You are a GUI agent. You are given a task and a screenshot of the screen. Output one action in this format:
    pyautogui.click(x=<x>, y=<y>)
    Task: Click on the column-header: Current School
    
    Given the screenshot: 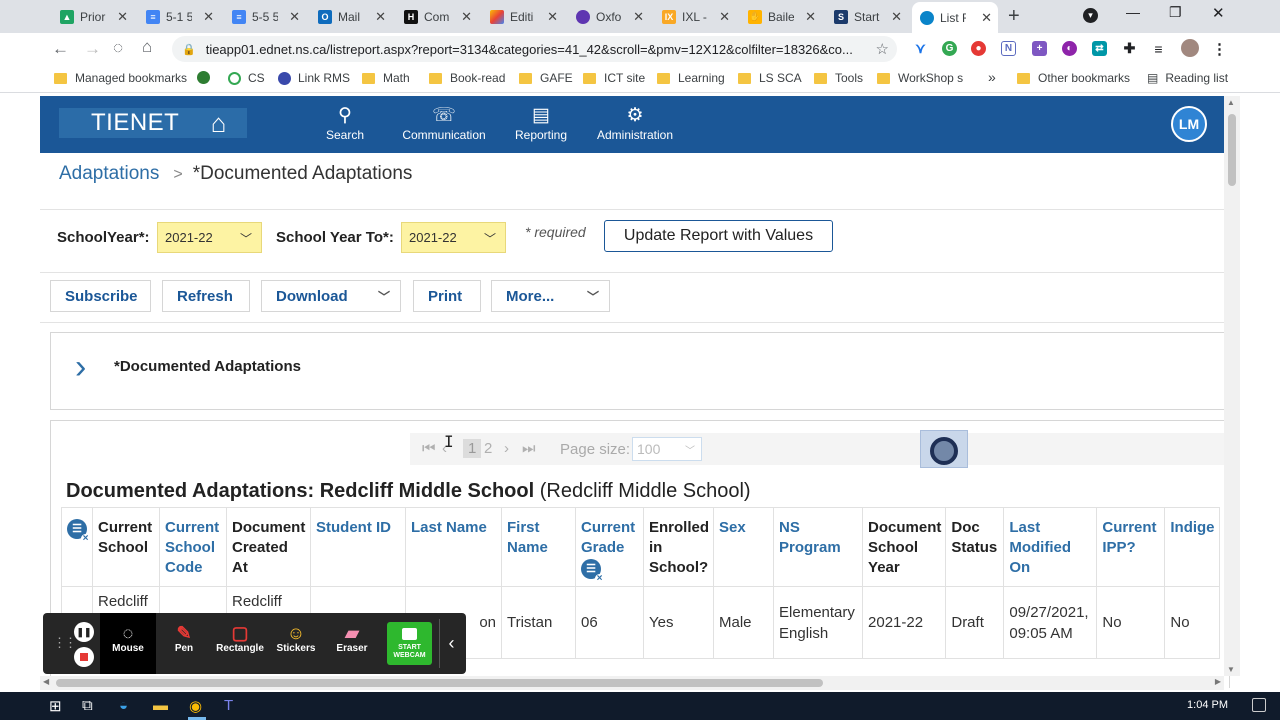 What is the action you would take?
    pyautogui.click(x=126, y=547)
    